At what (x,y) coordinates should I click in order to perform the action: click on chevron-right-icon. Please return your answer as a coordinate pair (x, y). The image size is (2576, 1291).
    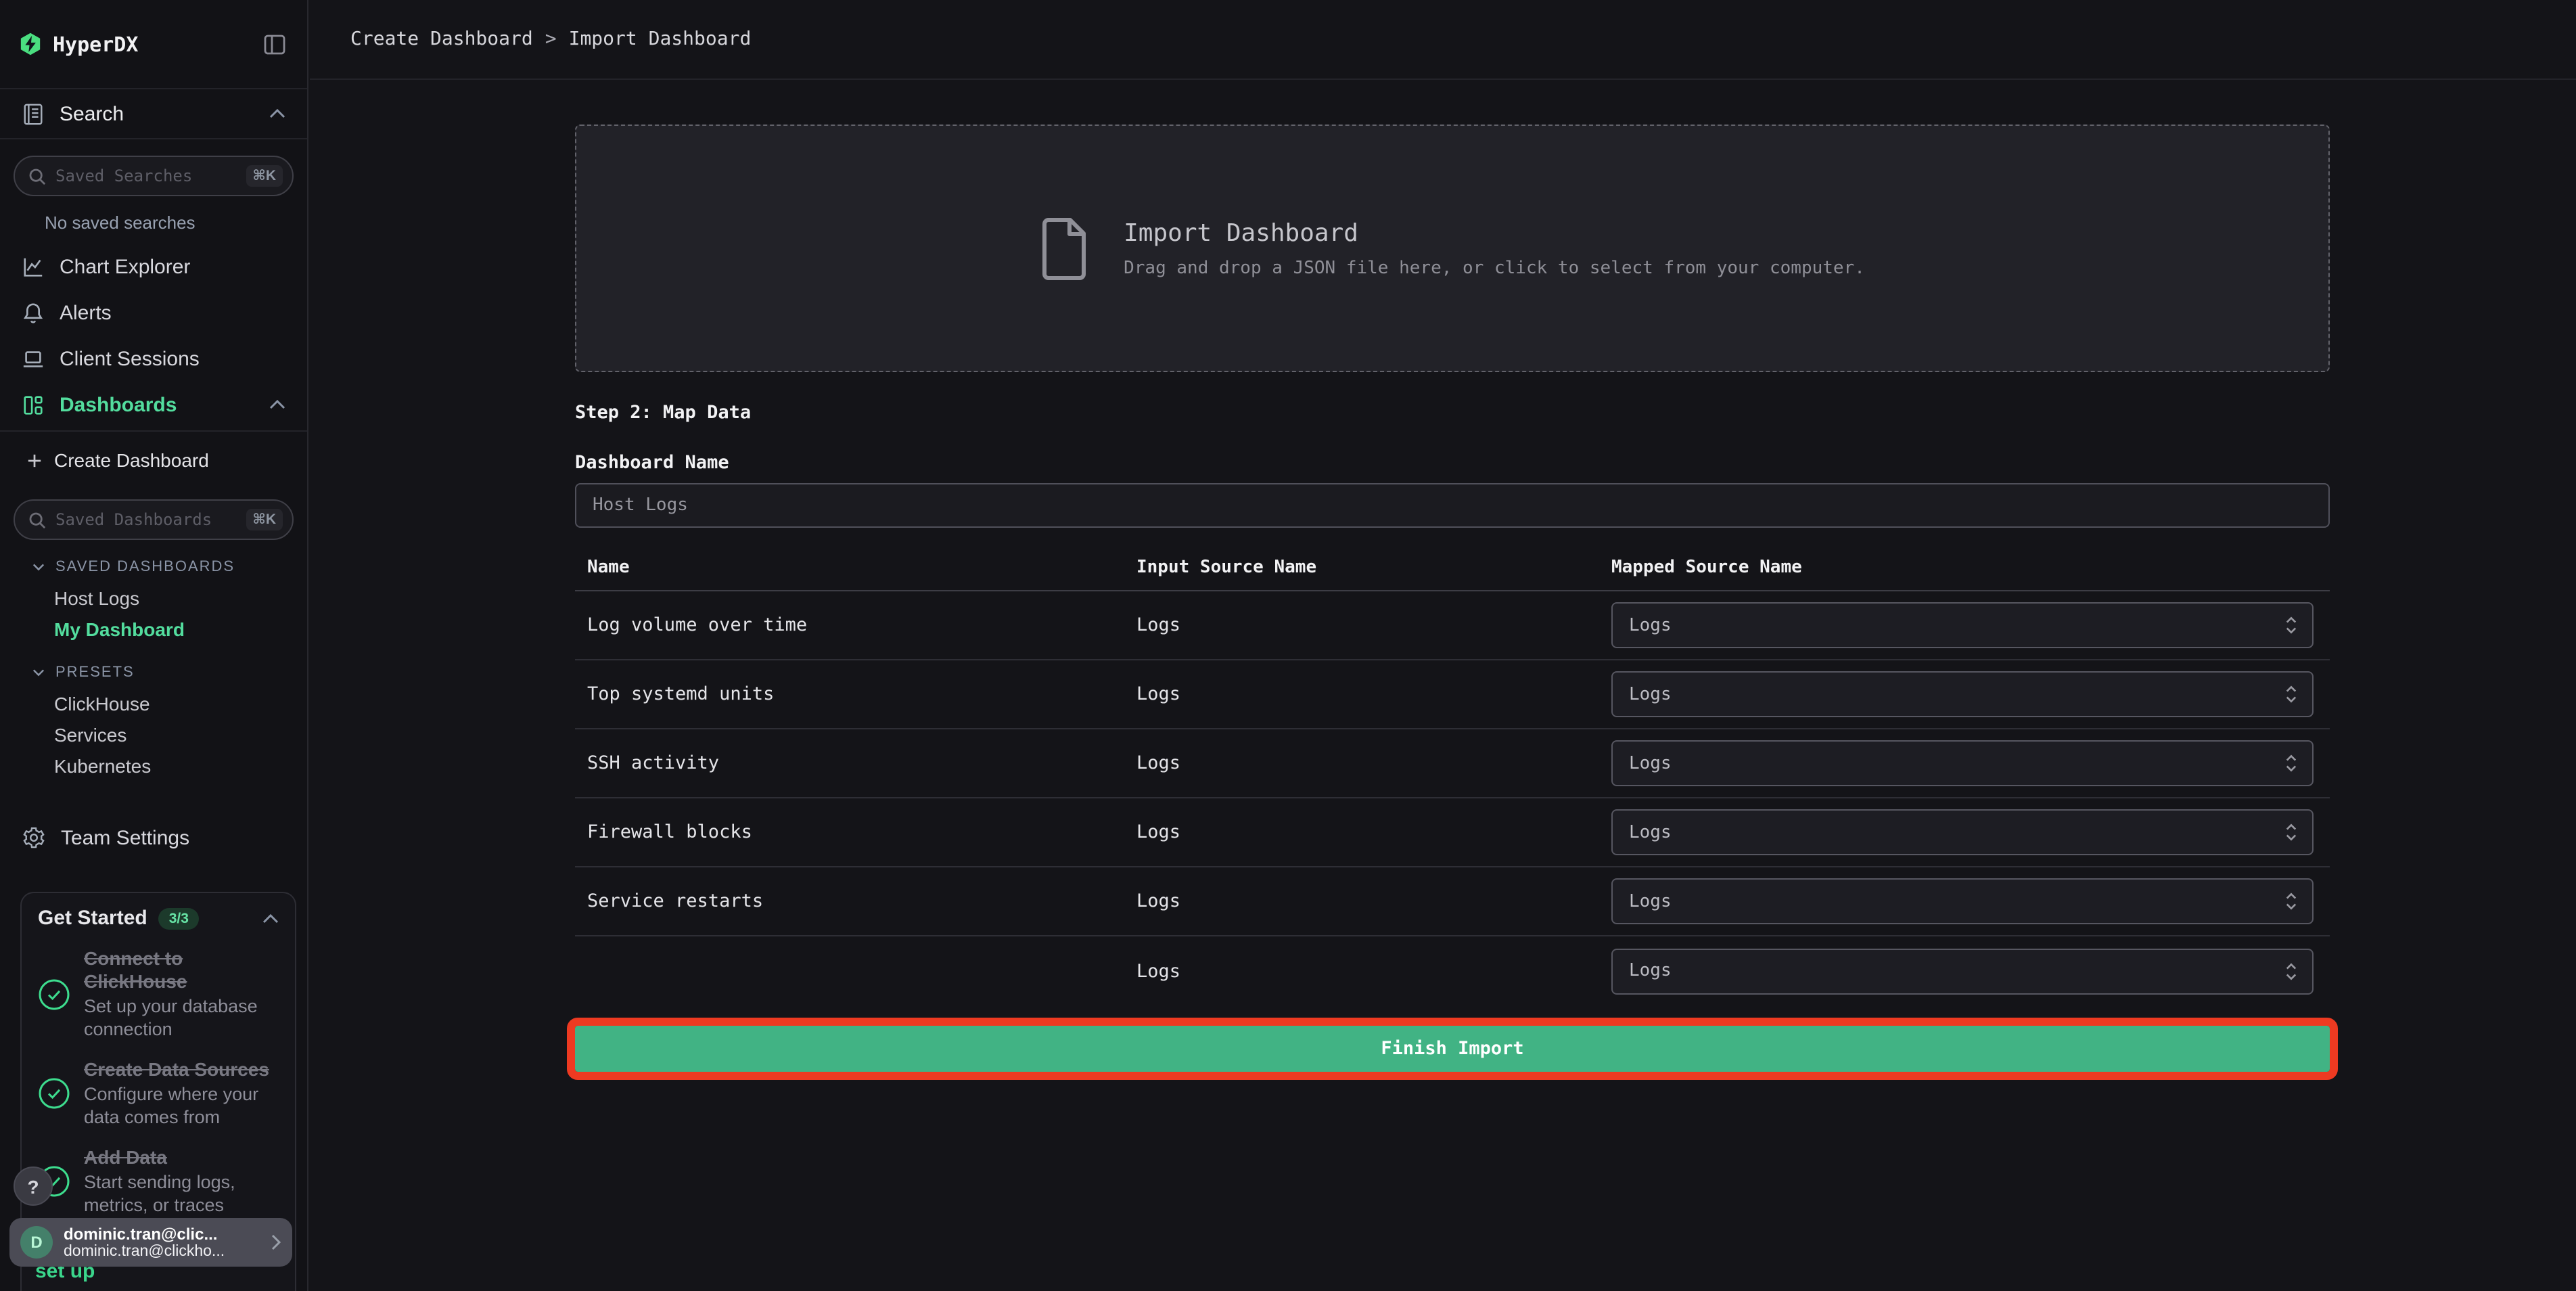
    Looking at the image, I should click on (276, 1242).